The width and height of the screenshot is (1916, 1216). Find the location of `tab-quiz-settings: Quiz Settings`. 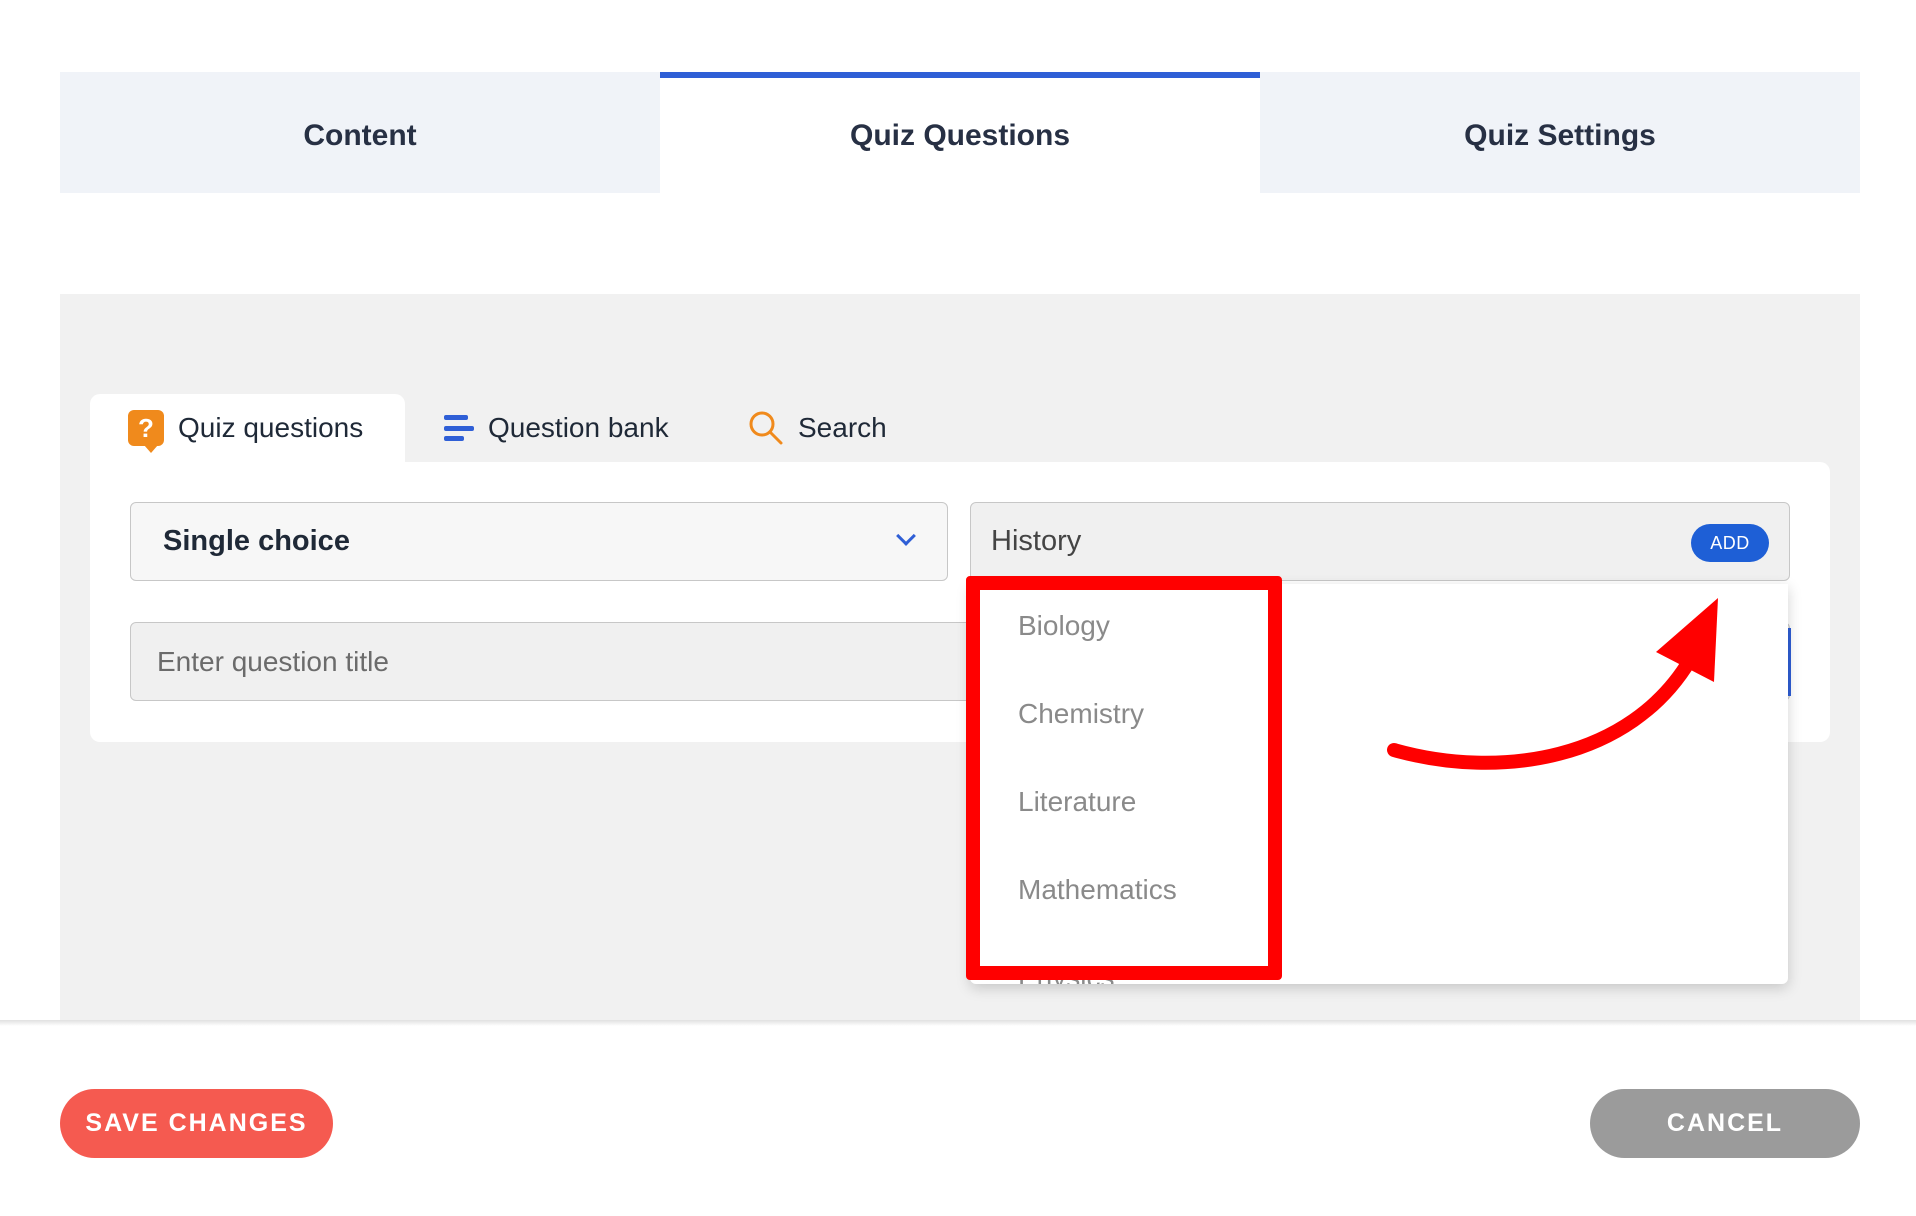

tab-quiz-settings: Quiz Settings is located at coordinates (1560, 132).